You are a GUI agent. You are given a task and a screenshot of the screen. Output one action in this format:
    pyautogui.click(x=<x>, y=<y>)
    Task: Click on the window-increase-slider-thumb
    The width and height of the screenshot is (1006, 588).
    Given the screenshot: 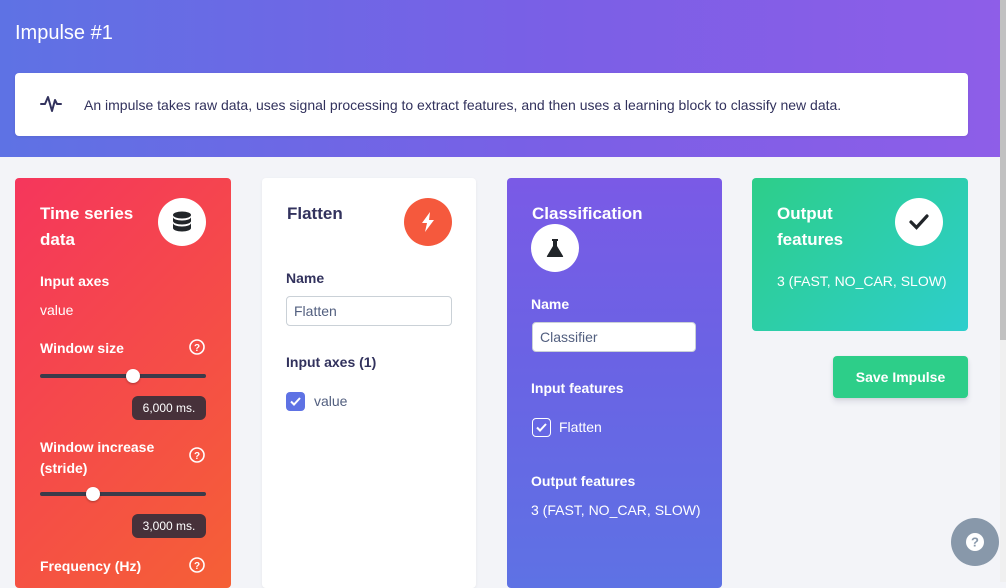 What is the action you would take?
    pyautogui.click(x=93, y=494)
    